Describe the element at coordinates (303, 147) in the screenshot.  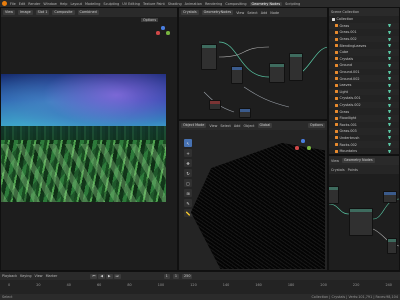
I see `viewport-gizmo` at that location.